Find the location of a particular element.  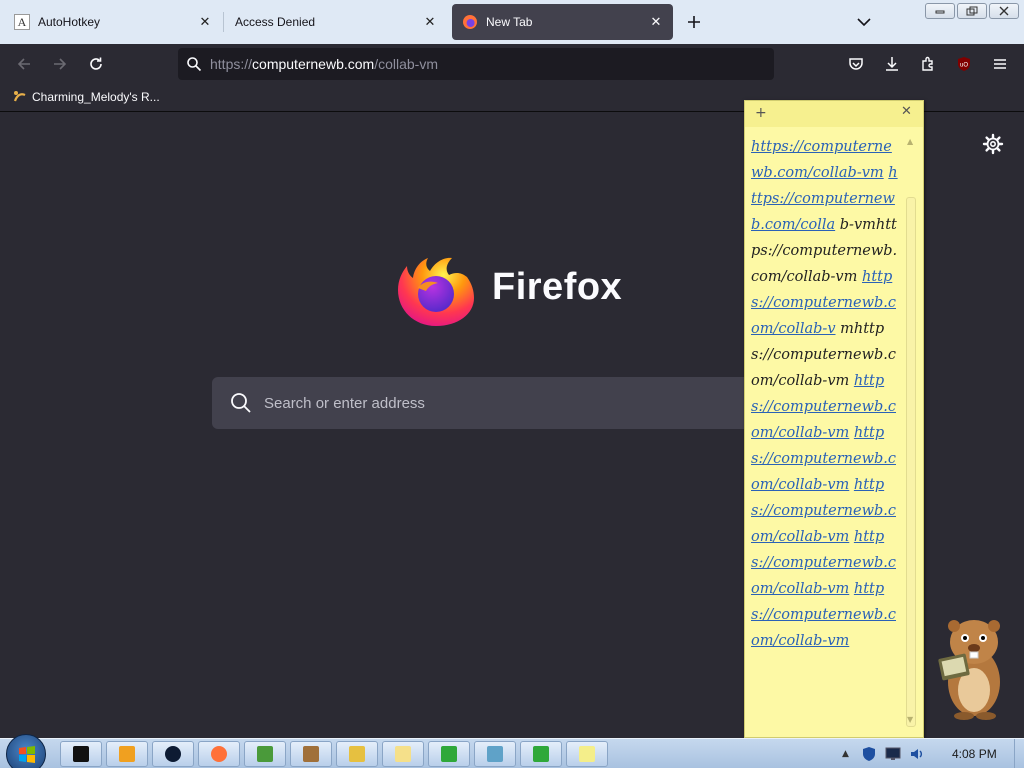

firefox-logo-icon is located at coordinates (436, 291).